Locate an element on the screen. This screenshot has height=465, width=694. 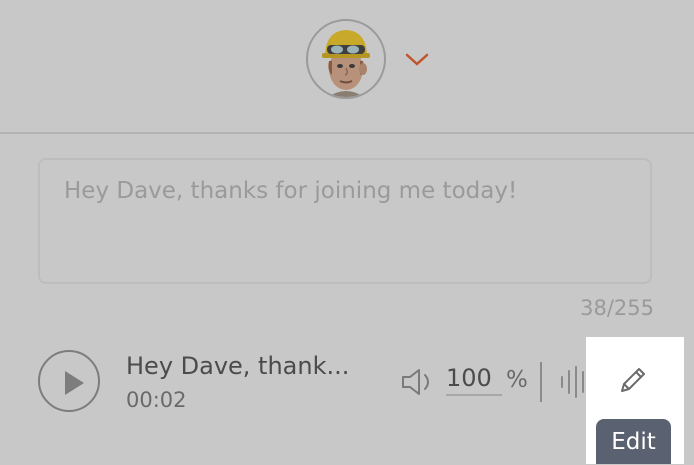
avatar is located at coordinates (346, 59).